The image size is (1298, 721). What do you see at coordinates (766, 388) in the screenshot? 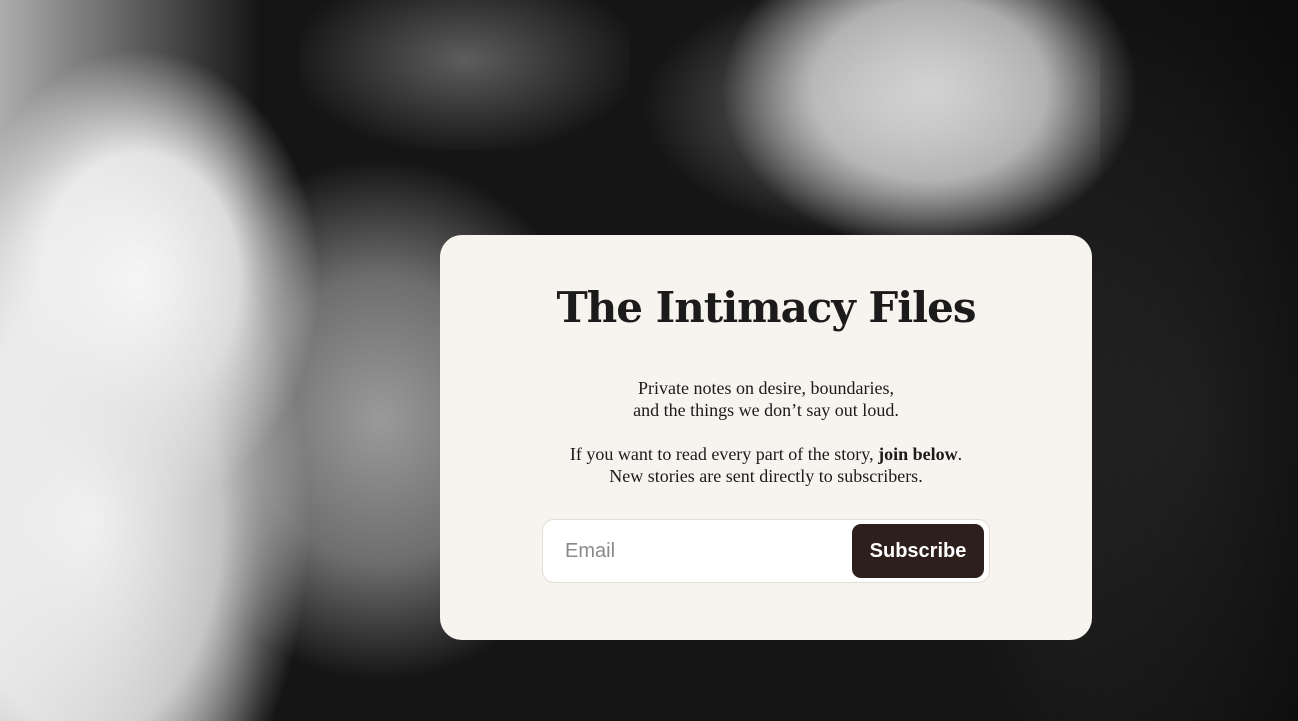
I see `description-line-1: Private notes on desire, boundaries,` at bounding box center [766, 388].